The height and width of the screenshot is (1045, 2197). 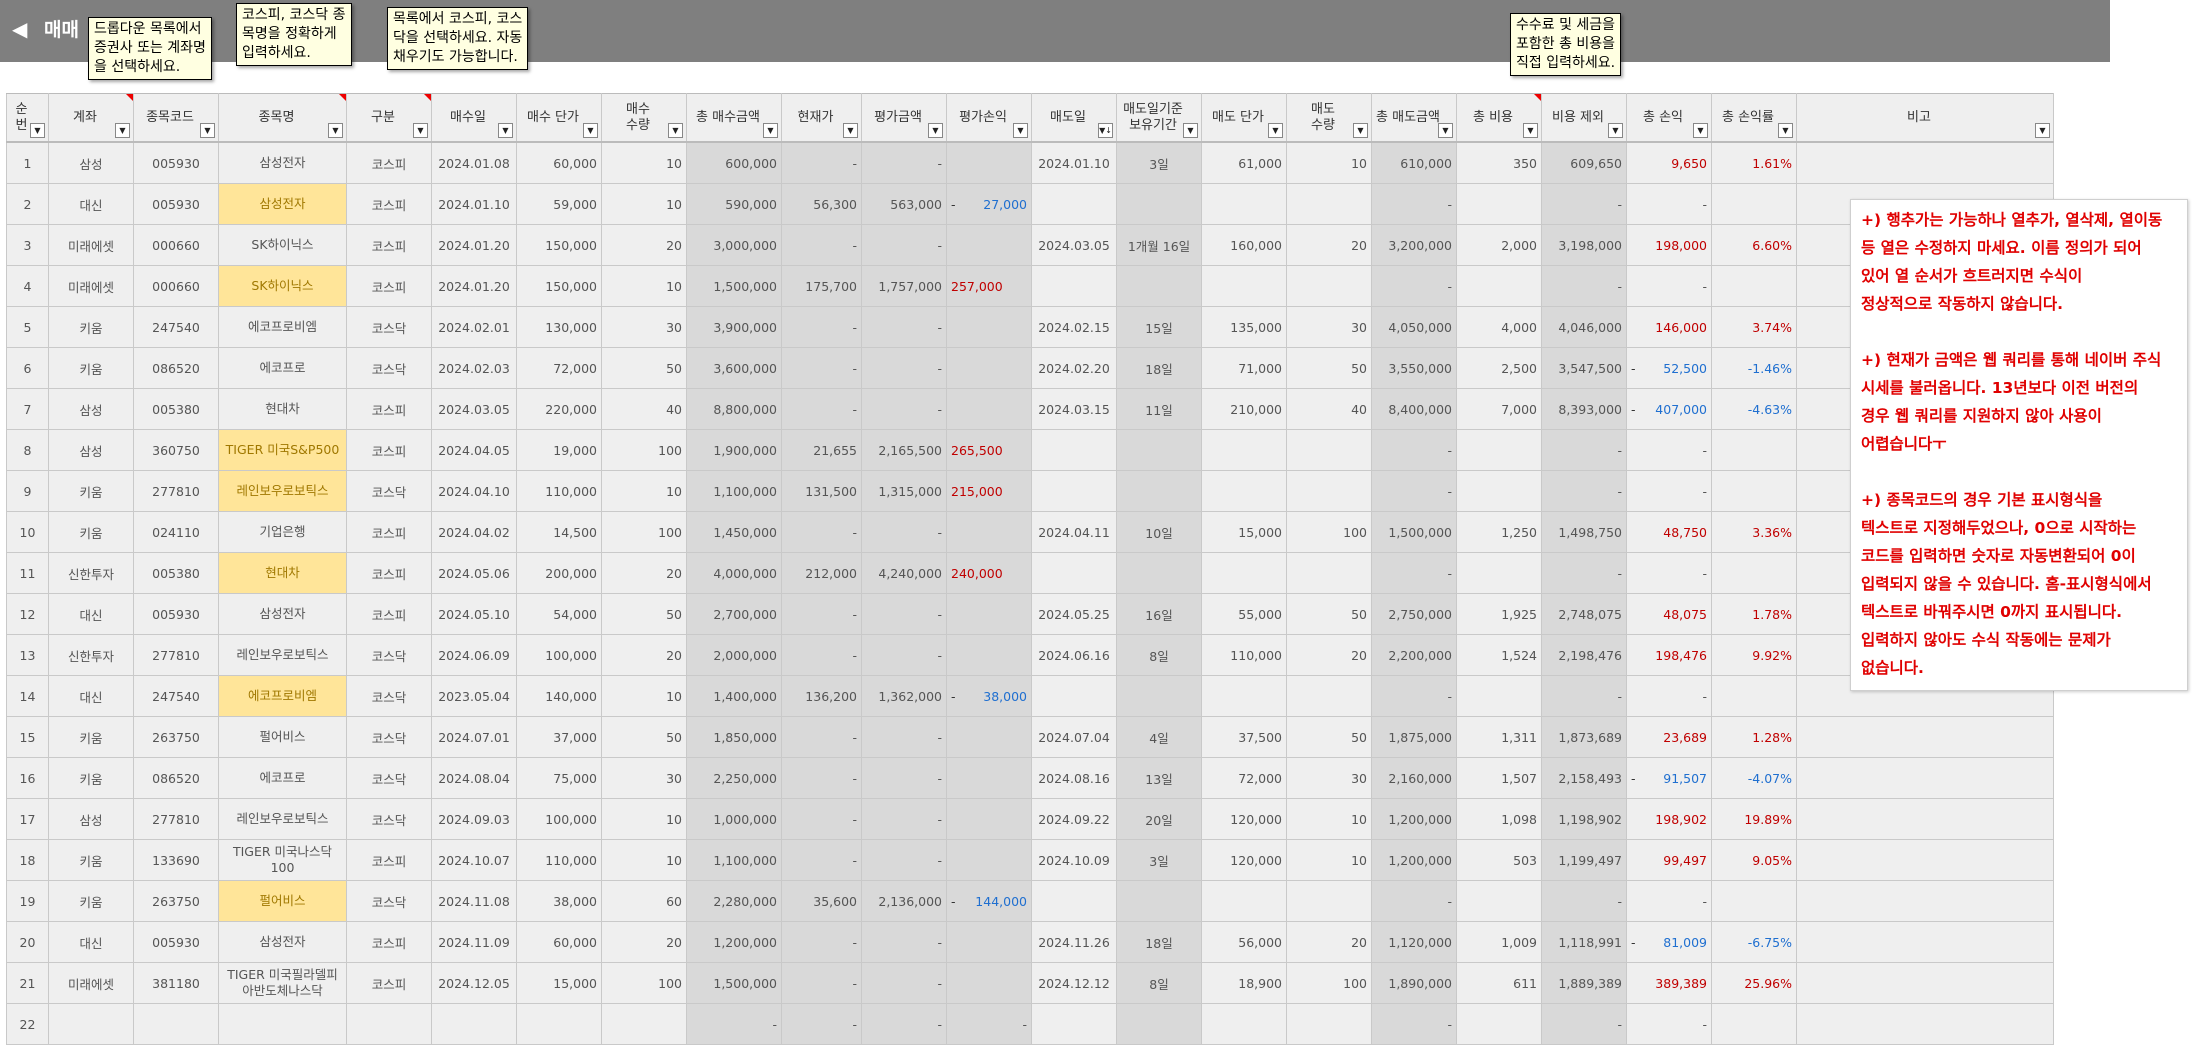 I want to click on cell-cost: 1,250, so click(x=1499, y=532).